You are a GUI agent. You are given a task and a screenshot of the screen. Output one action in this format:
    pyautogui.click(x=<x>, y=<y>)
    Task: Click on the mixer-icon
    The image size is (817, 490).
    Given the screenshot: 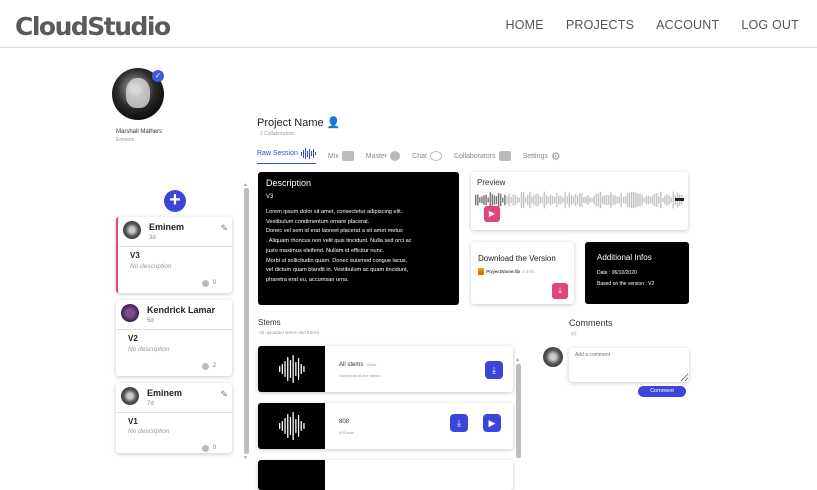 What is the action you would take?
    pyautogui.click(x=347, y=156)
    